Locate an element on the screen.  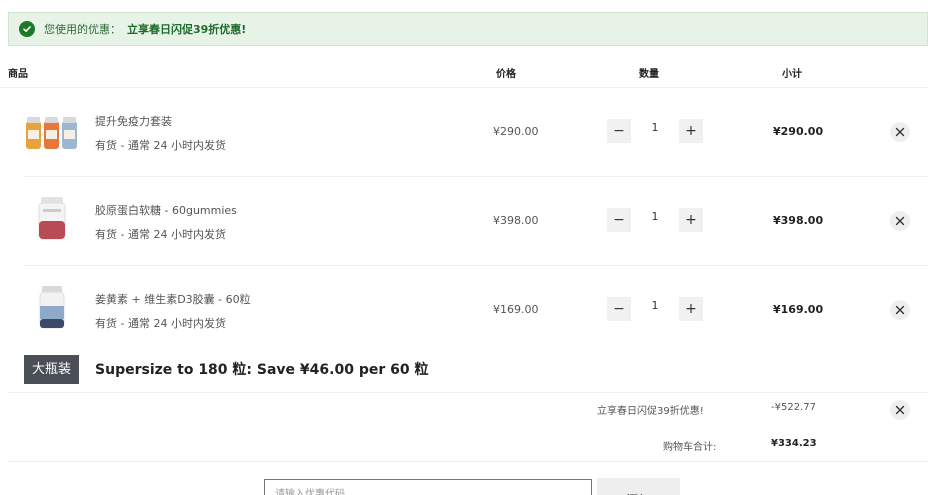
unit-price: ¥169.00 is located at coordinates (516, 309).